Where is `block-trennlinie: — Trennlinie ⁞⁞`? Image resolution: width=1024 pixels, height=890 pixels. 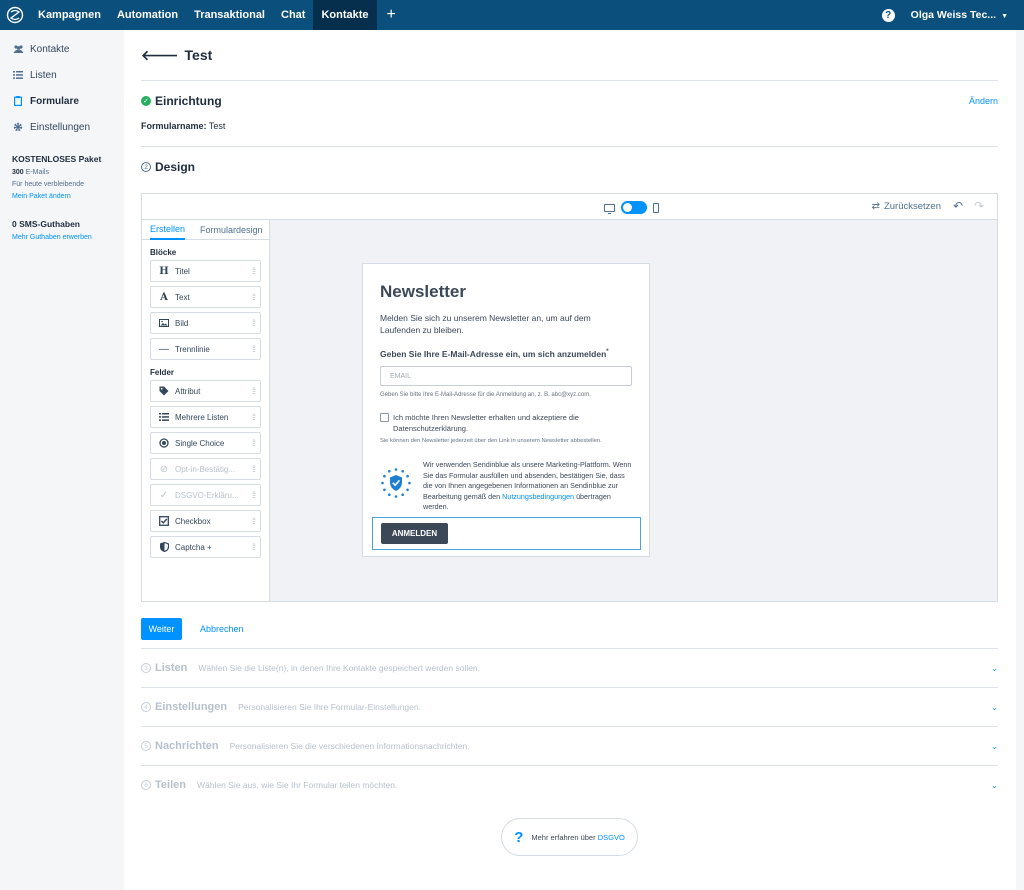
block-trennlinie: — Trennlinie ⁞⁞ is located at coordinates (205, 349).